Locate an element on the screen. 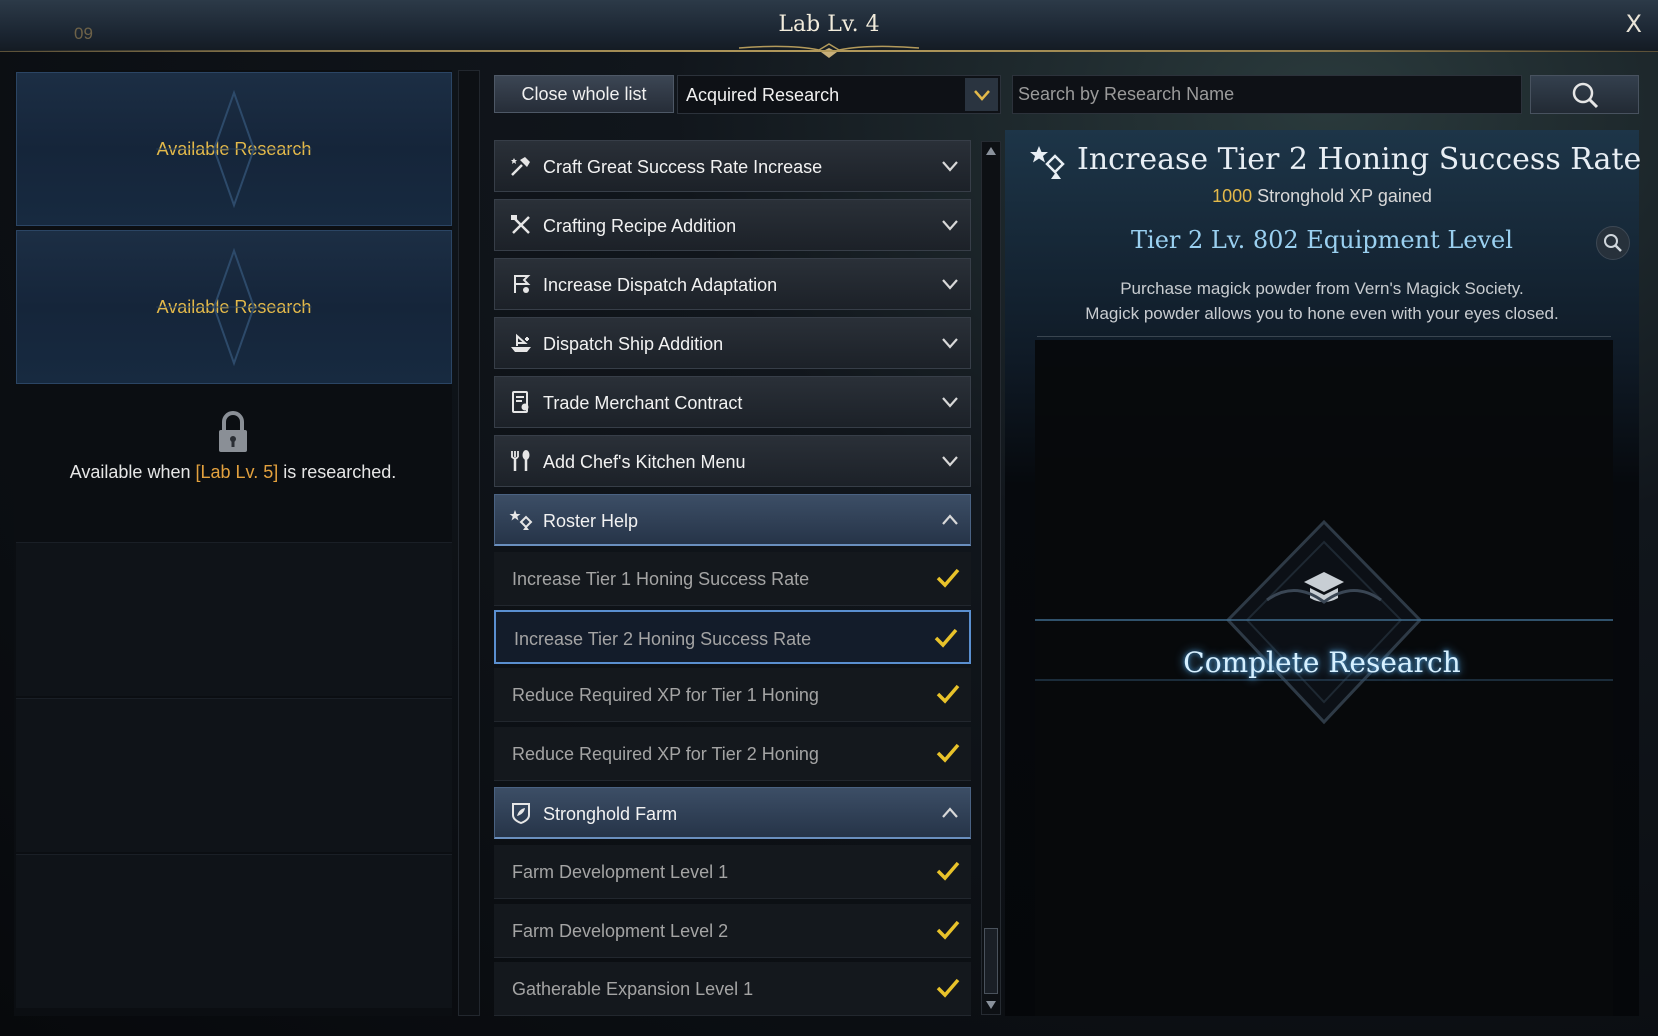 The height and width of the screenshot is (1036, 1658). research-item-label: Reduce Required XP for Tier 2 Honing is located at coordinates (665, 754).